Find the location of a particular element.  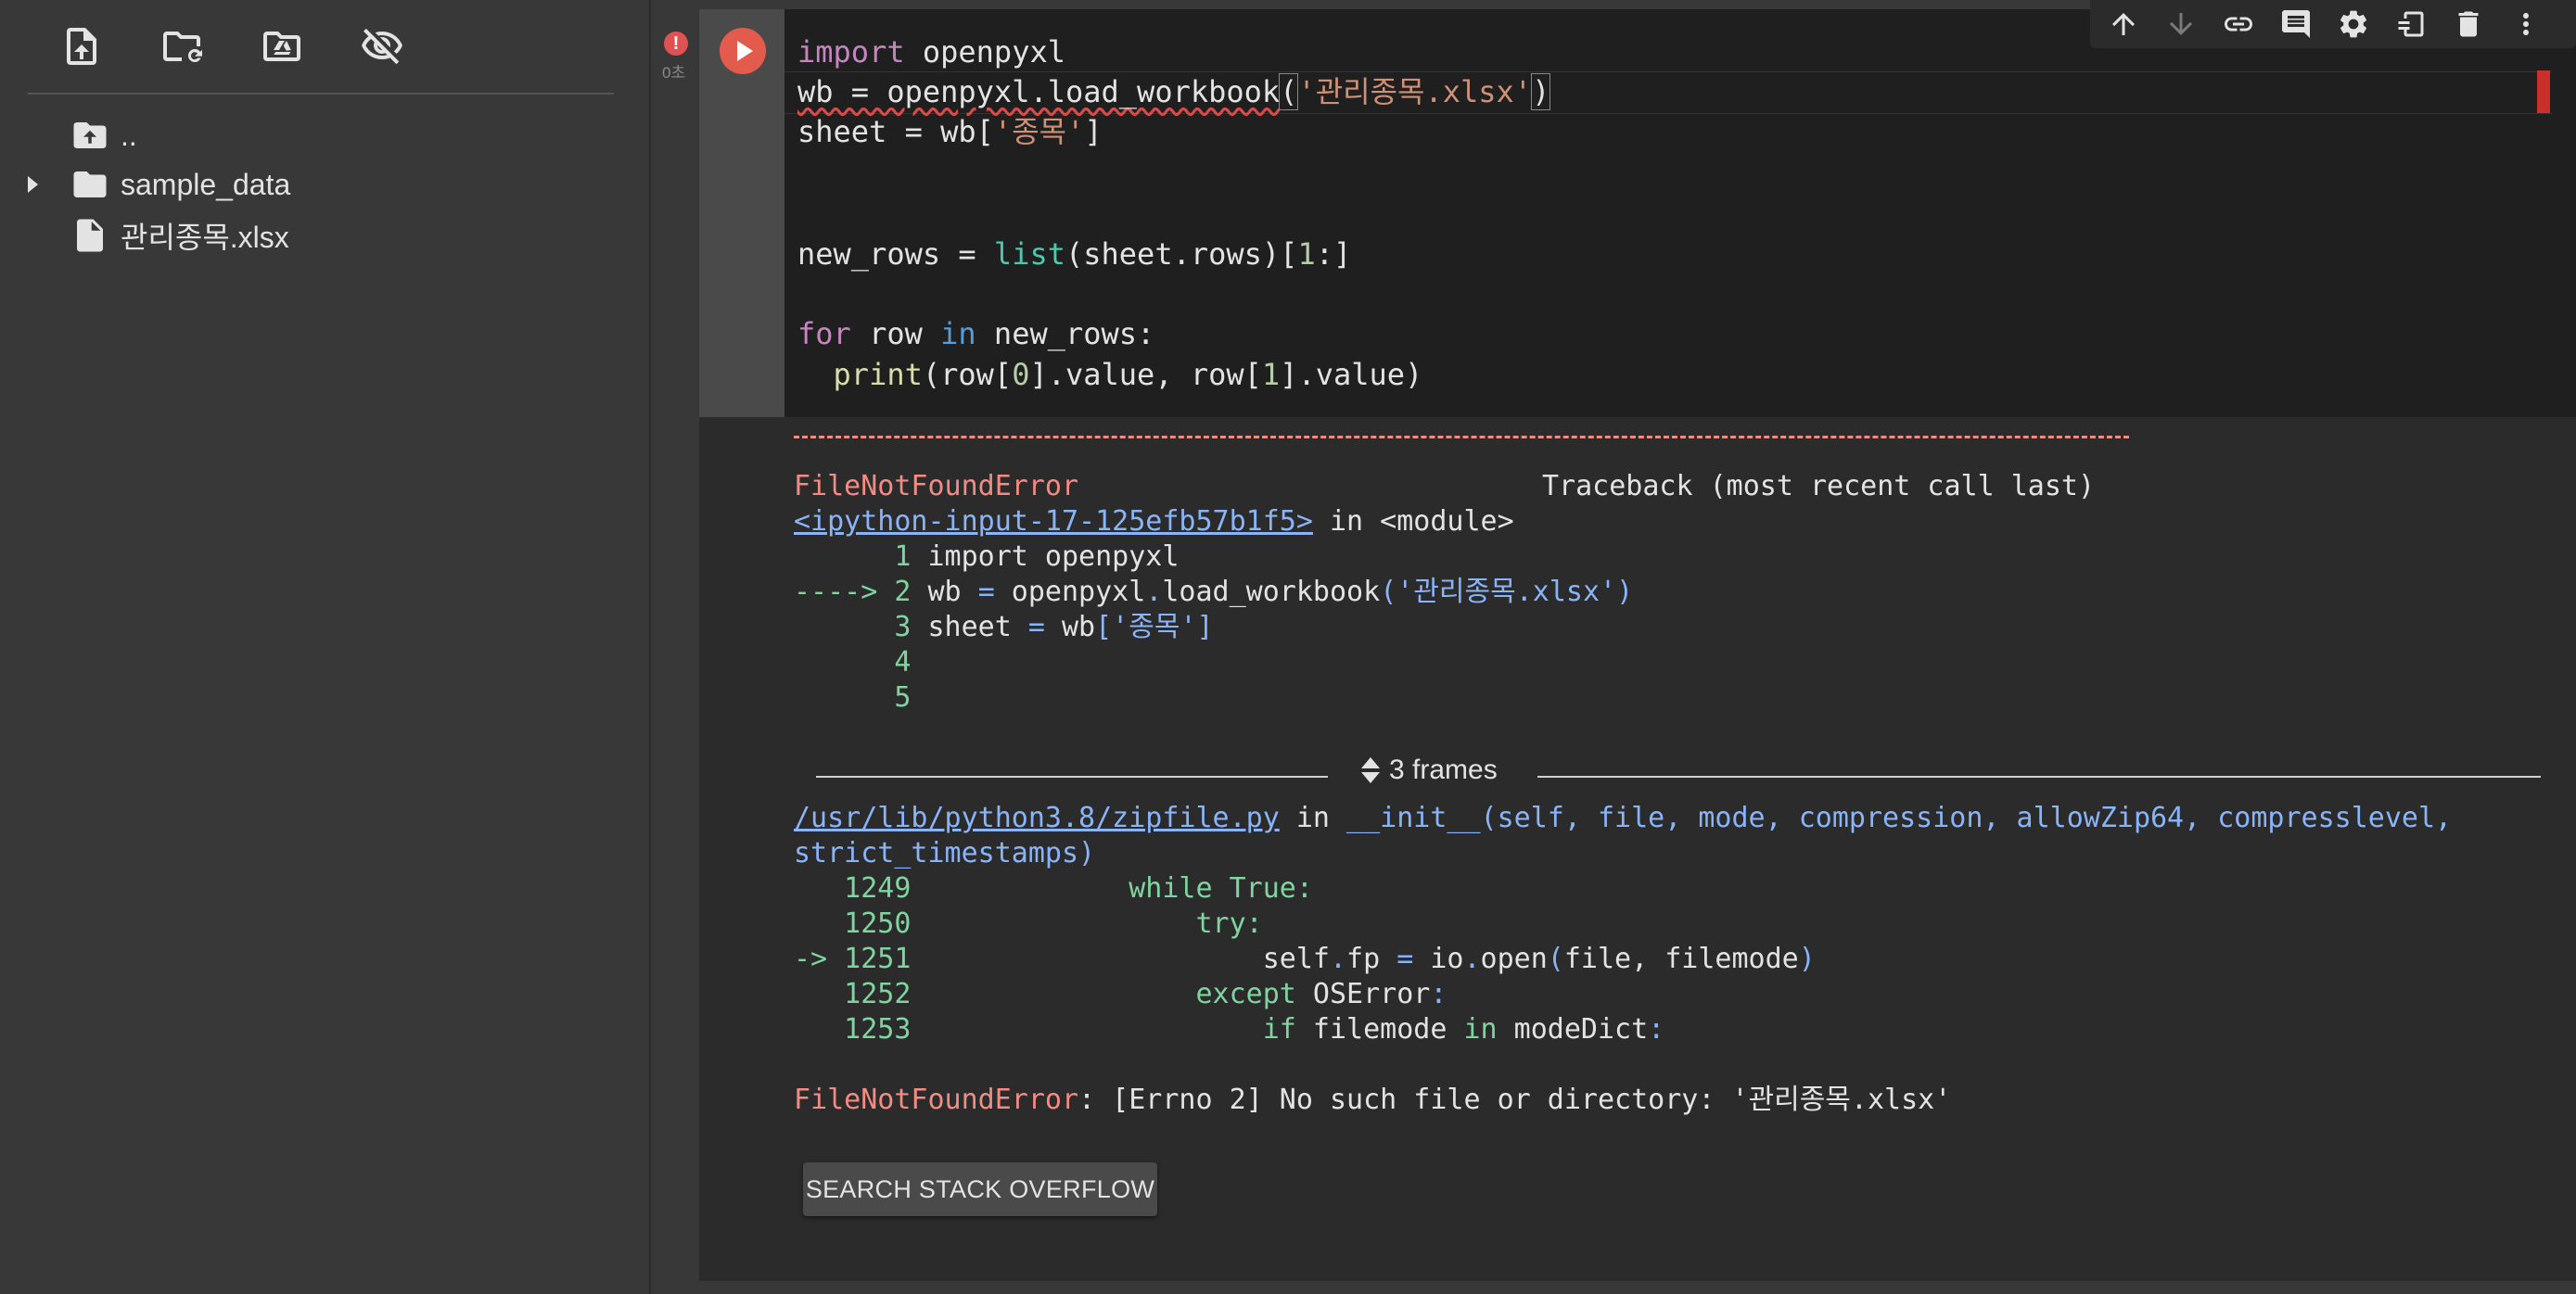

code-text: fp is located at coordinates (1371, 959).